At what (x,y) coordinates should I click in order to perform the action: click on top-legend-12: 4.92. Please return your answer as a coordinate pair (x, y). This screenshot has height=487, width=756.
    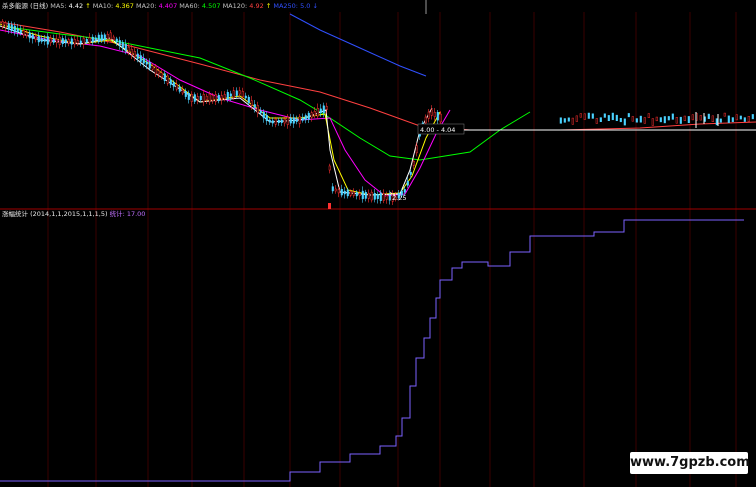
    Looking at the image, I should click on (255, 6).